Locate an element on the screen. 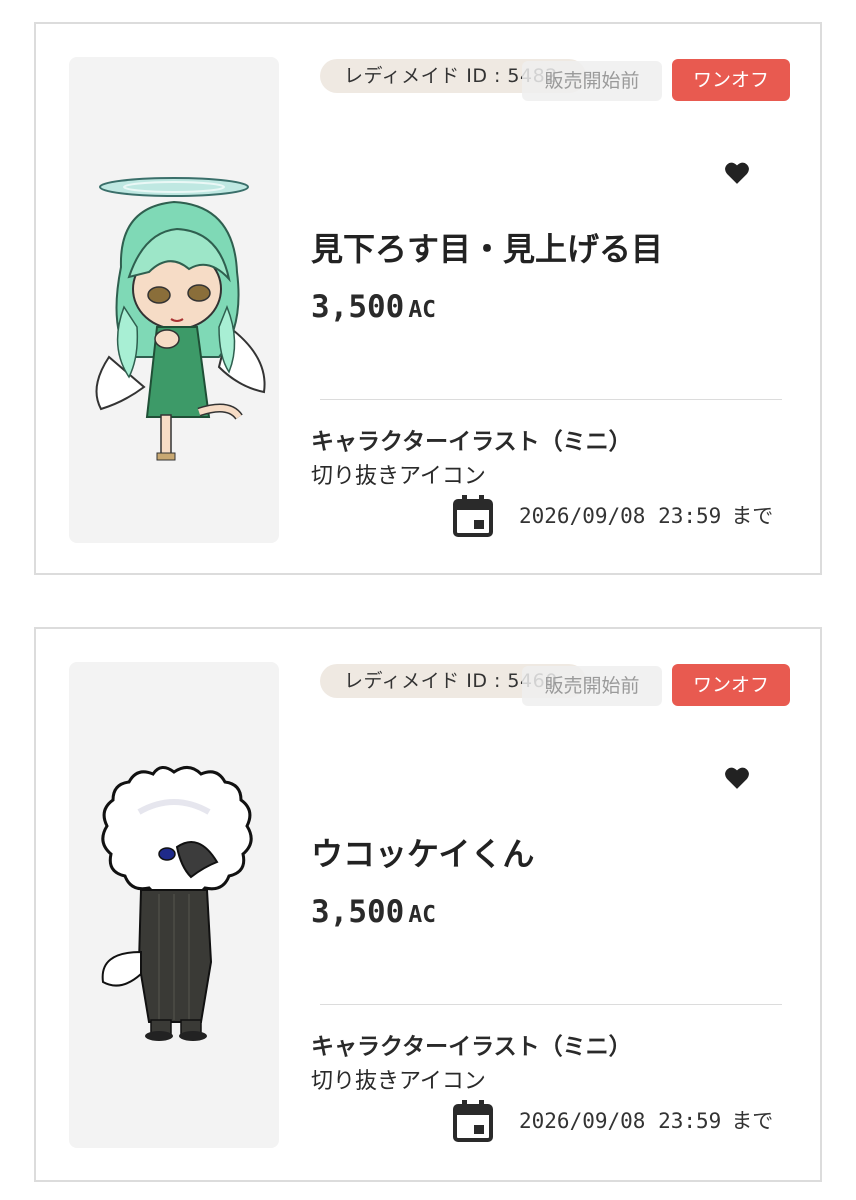 The height and width of the screenshot is (1200, 856). angel-character-illustration is located at coordinates (180, 319).